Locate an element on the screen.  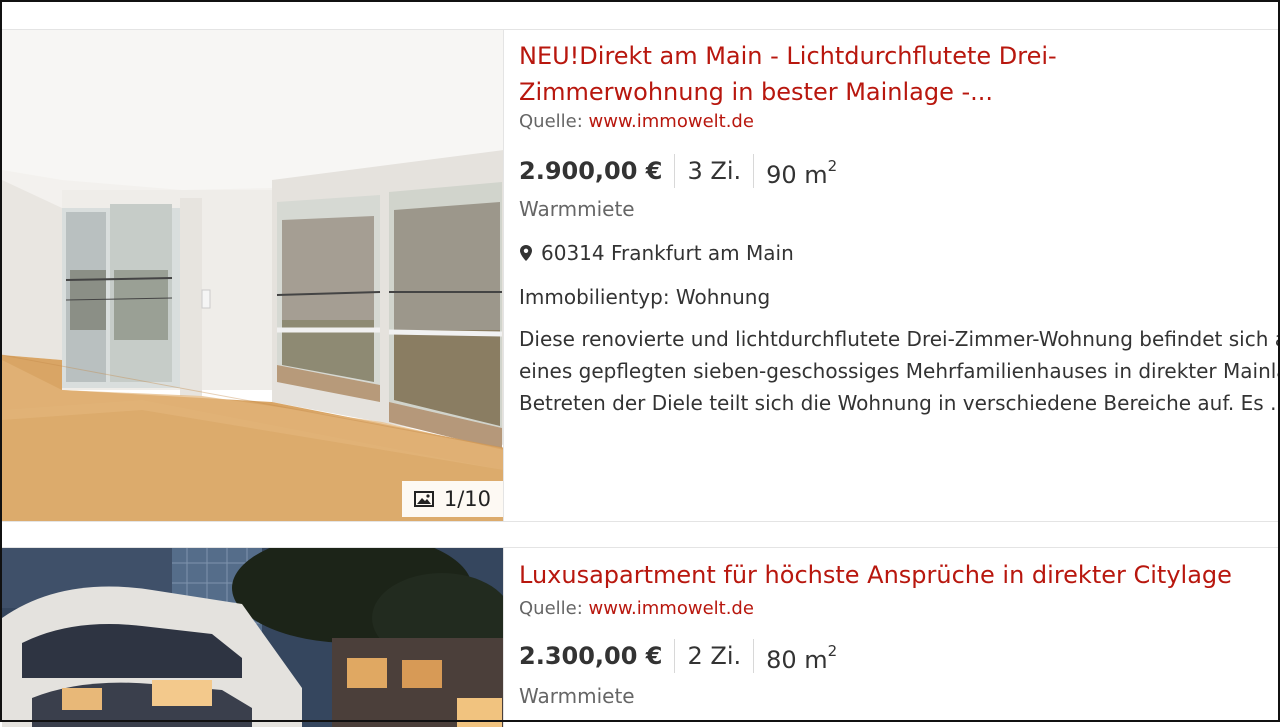
area: 90 m2 is located at coordinates (801, 170).